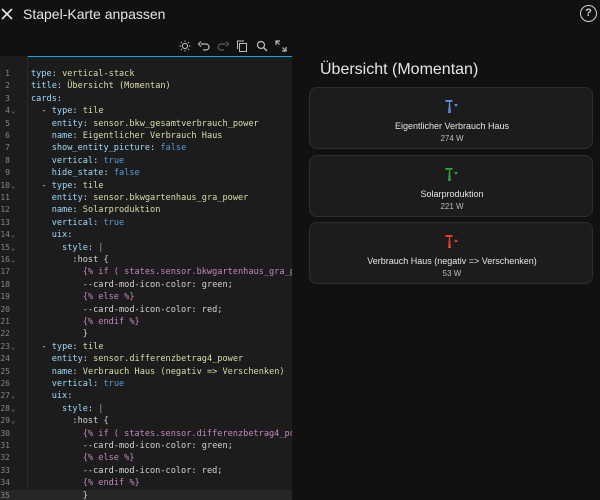 The height and width of the screenshot is (500, 600). I want to click on fullscreen-icon, so click(281, 46).